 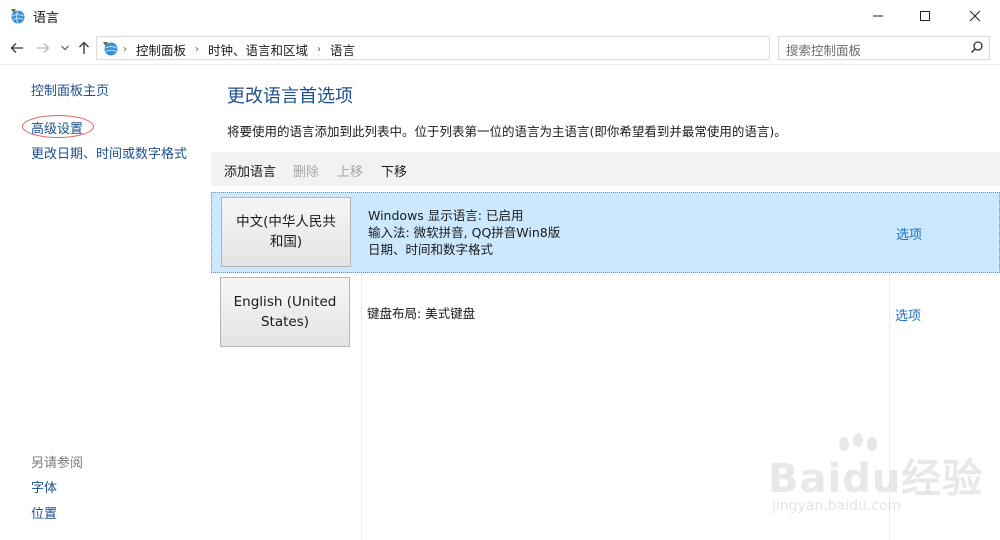 I want to click on language-tile-chinese: 中文(中华人民共 和国), so click(x=286, y=232).